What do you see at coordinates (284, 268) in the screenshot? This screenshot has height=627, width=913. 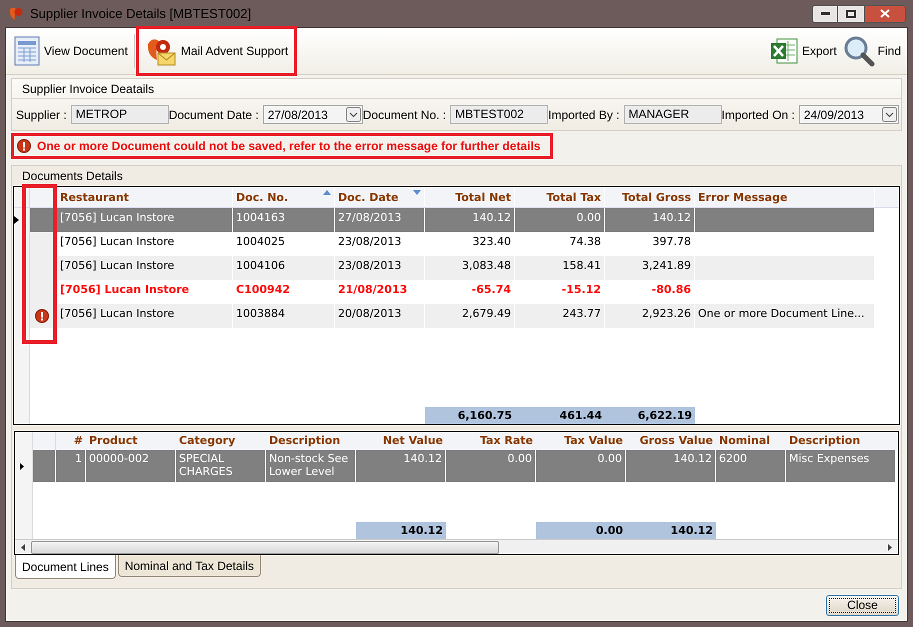 I see `table-cell: 1004106` at bounding box center [284, 268].